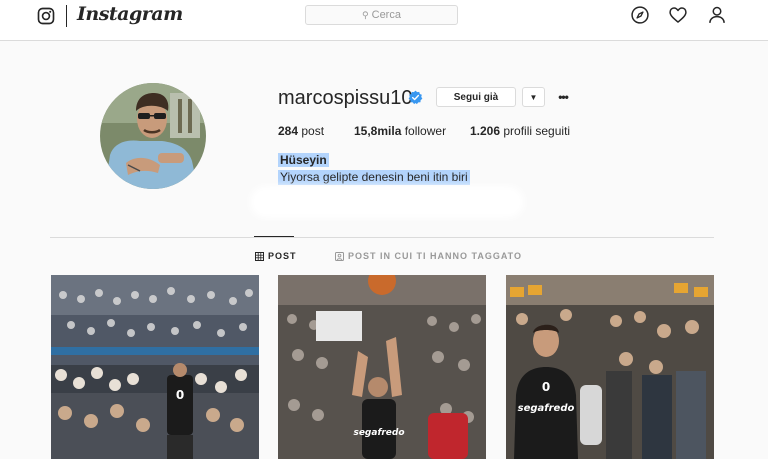 Image resolution: width=768 pixels, height=459 pixels. I want to click on following-count: 1.206 profili seguiti, so click(520, 131).